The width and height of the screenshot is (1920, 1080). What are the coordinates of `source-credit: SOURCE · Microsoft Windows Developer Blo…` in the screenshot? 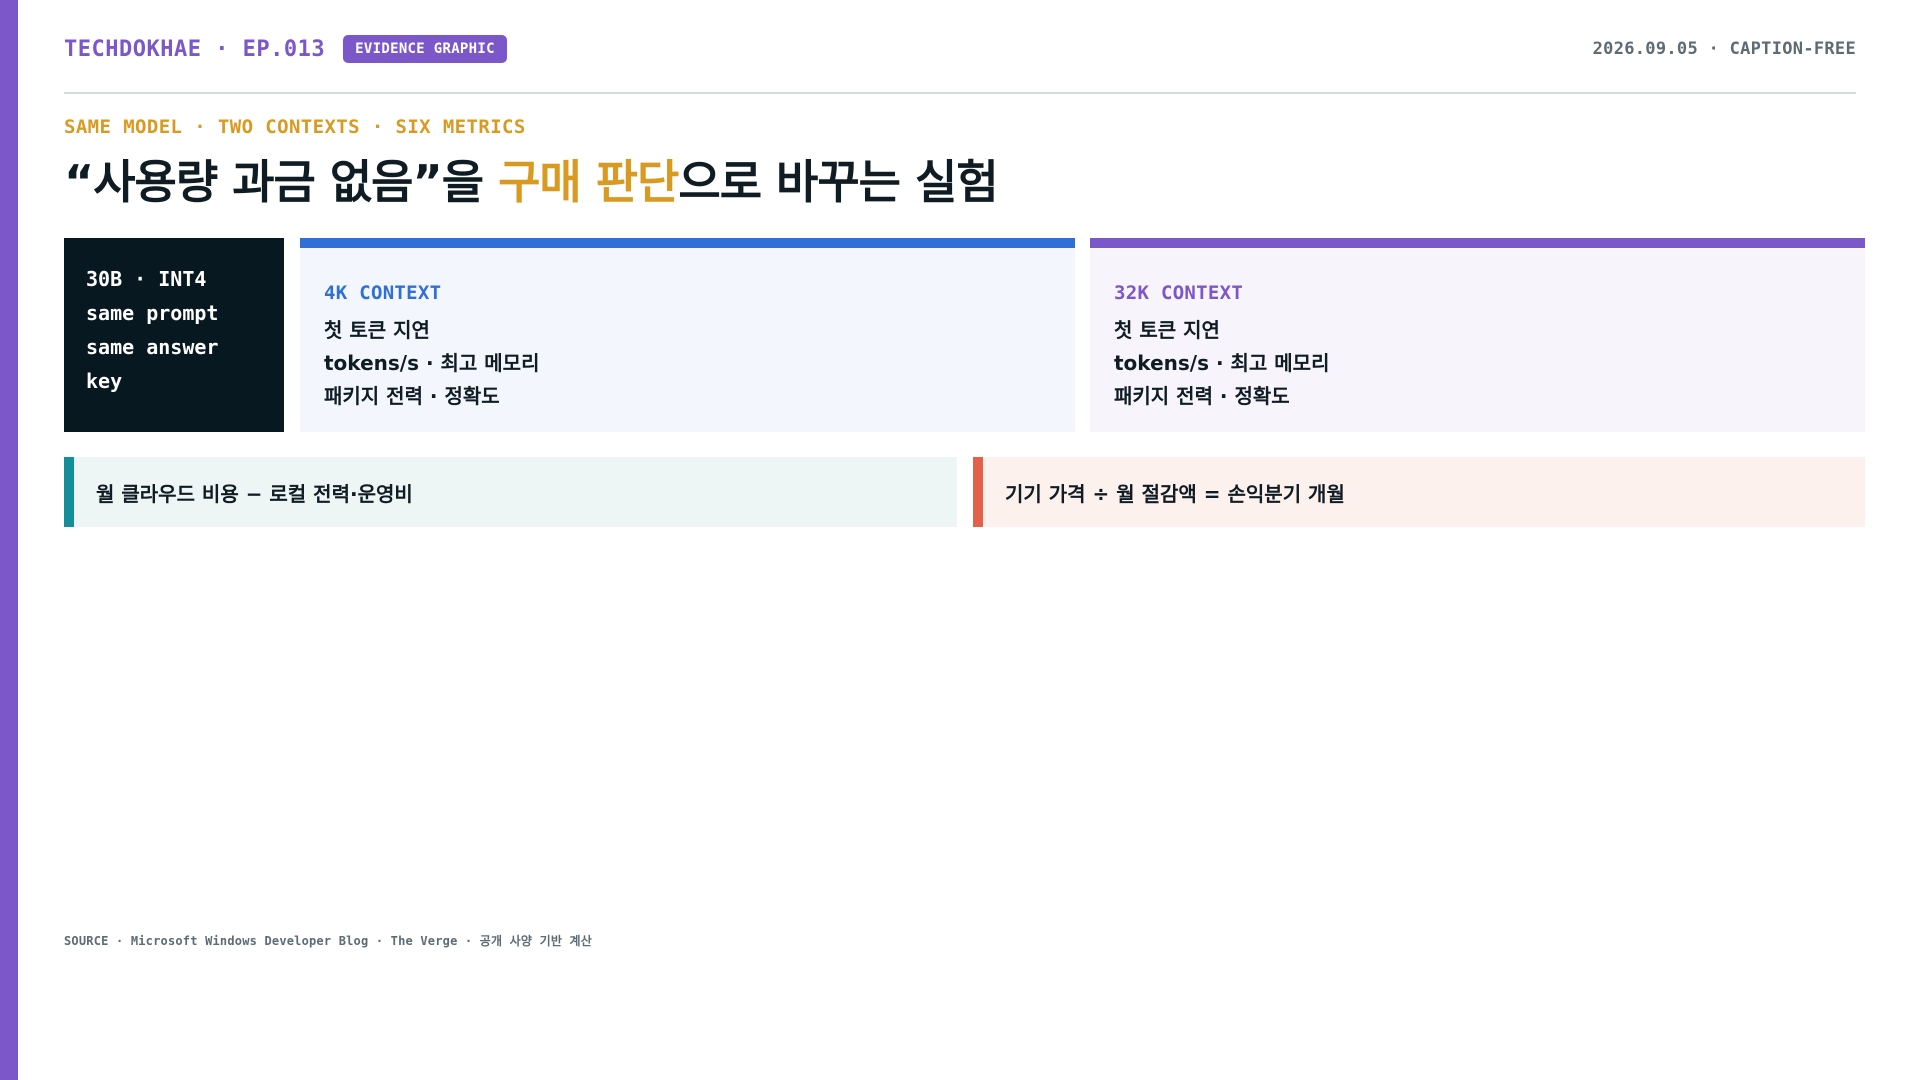 It's located at (328, 941).